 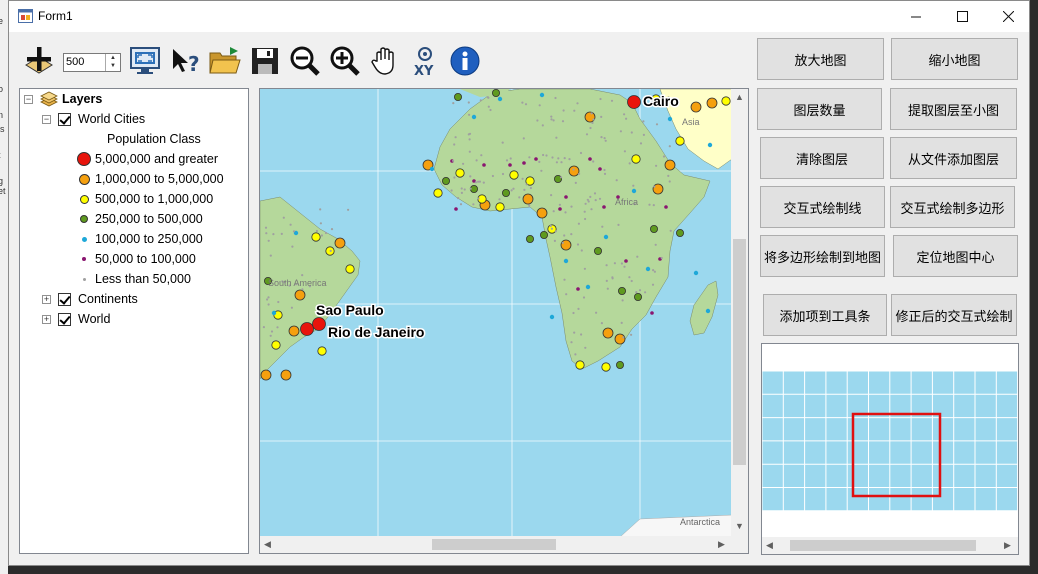 What do you see at coordinates (345, 61) in the screenshot?
I see `zoom-in-icon` at bounding box center [345, 61].